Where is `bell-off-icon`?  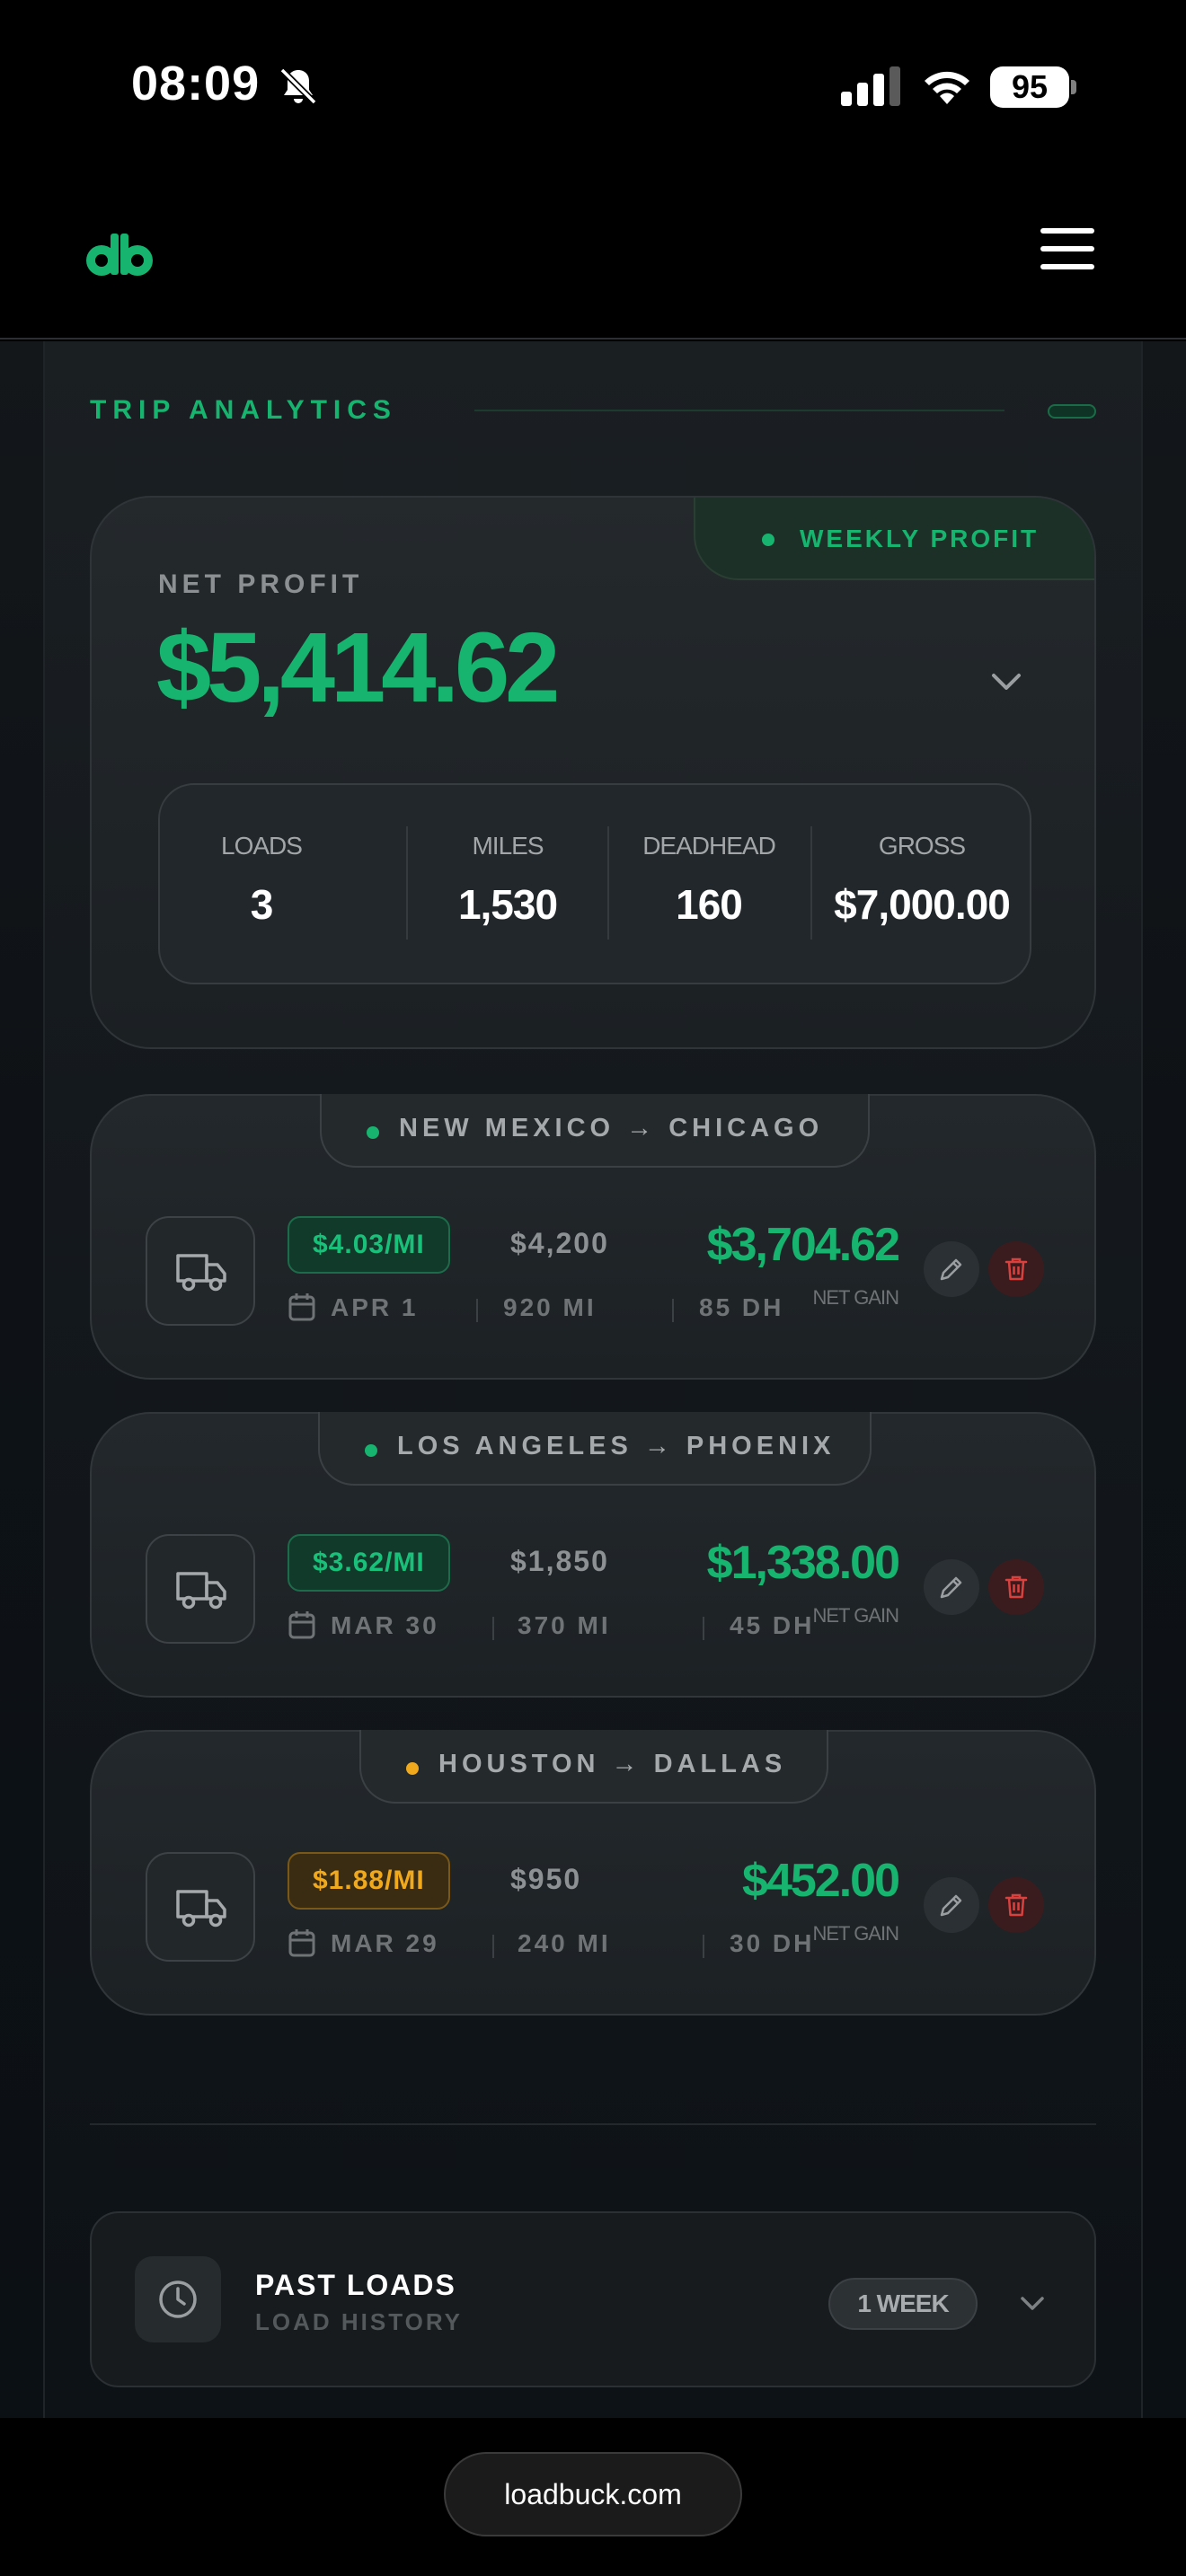
bell-off-icon is located at coordinates (298, 86).